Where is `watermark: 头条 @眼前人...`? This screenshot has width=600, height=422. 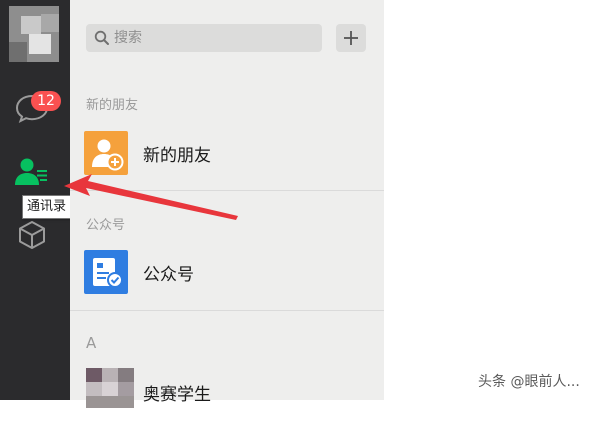
watermark: 头条 @眼前人... is located at coordinates (529, 382).